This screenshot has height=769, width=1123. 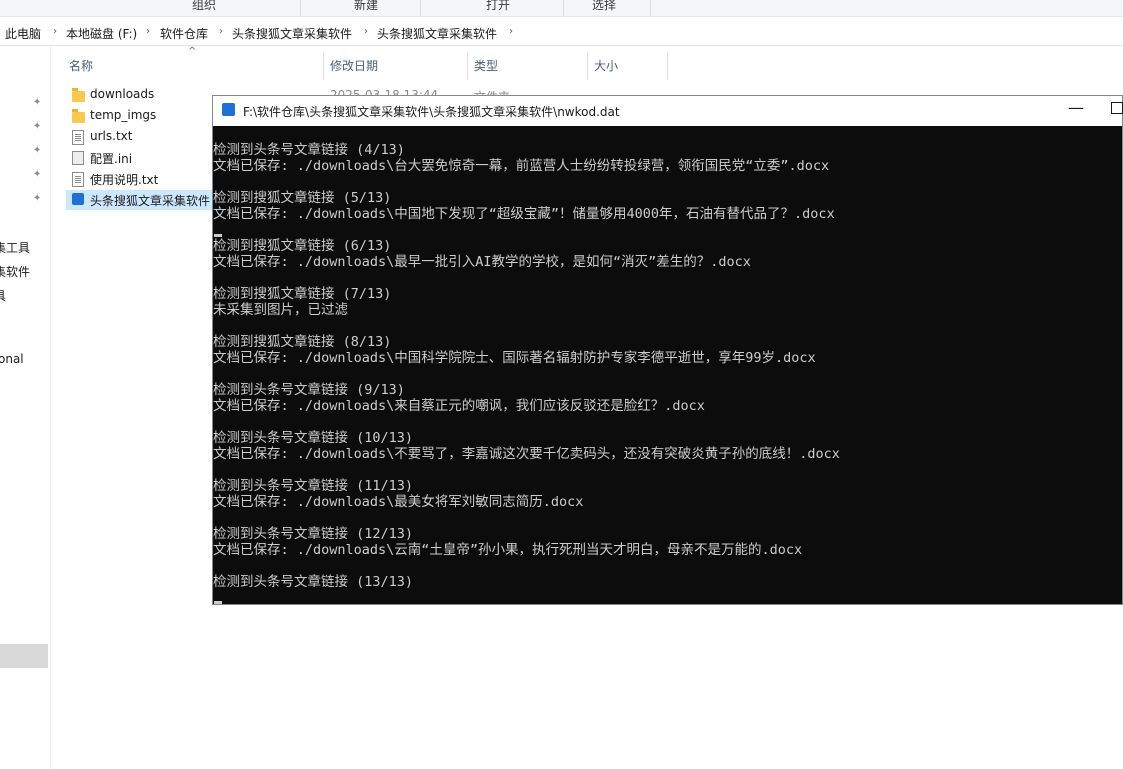 I want to click on ribbon-group-new: 新建, so click(x=366, y=6).